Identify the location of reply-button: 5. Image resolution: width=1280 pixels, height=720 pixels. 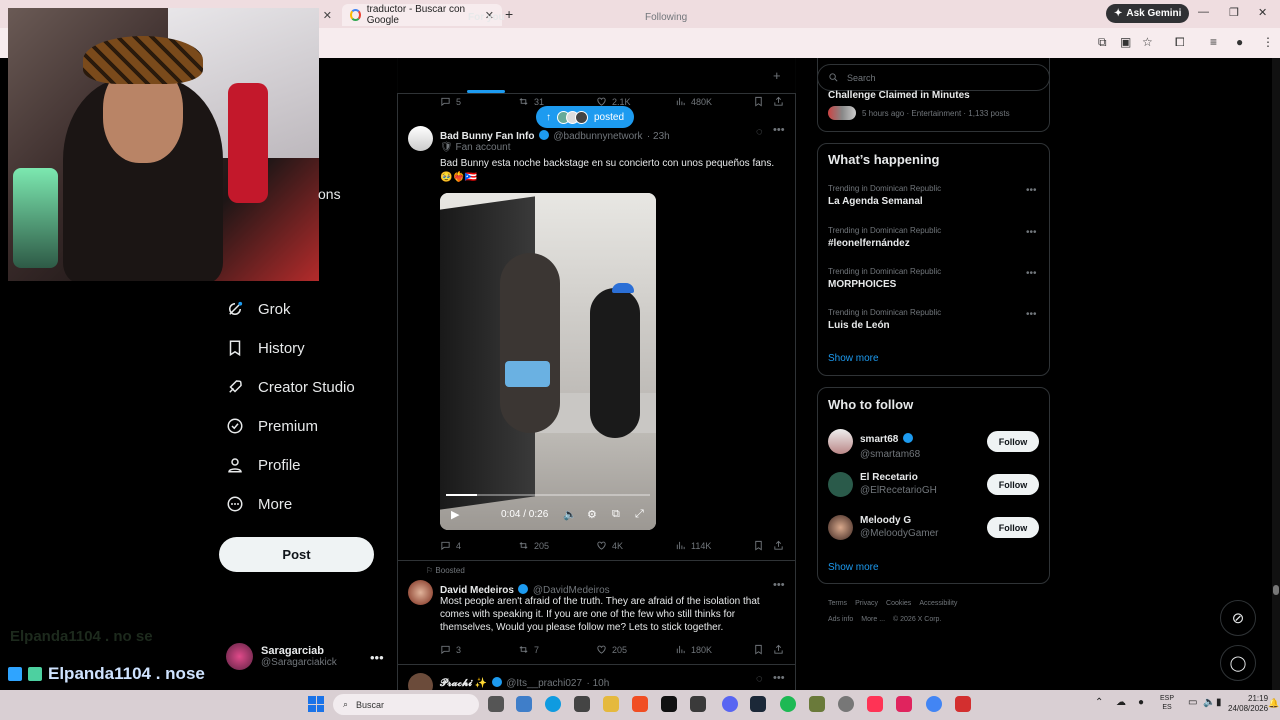
(450, 101).